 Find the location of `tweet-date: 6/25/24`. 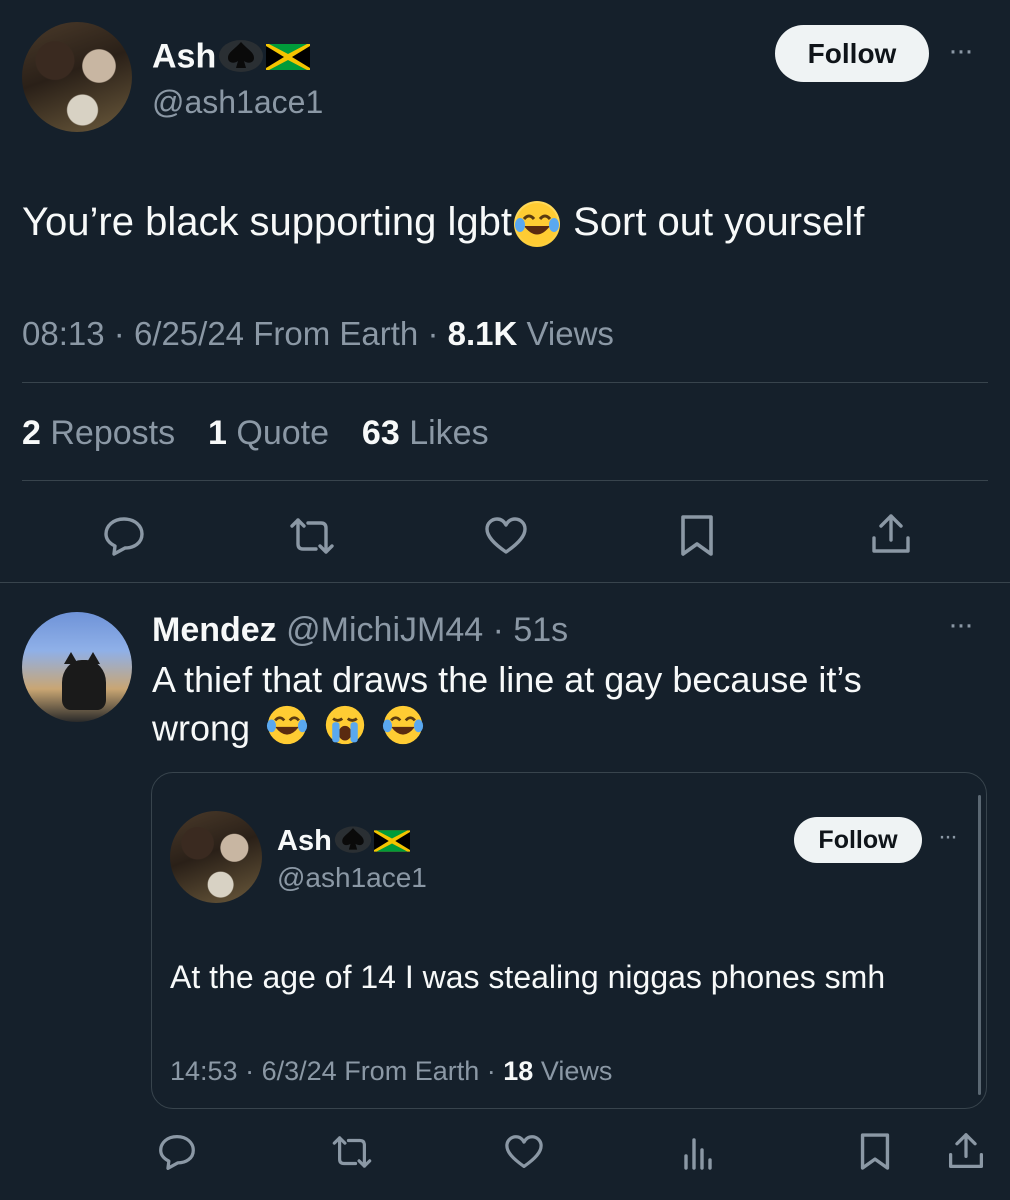

tweet-date: 6/25/24 is located at coordinates (189, 333).